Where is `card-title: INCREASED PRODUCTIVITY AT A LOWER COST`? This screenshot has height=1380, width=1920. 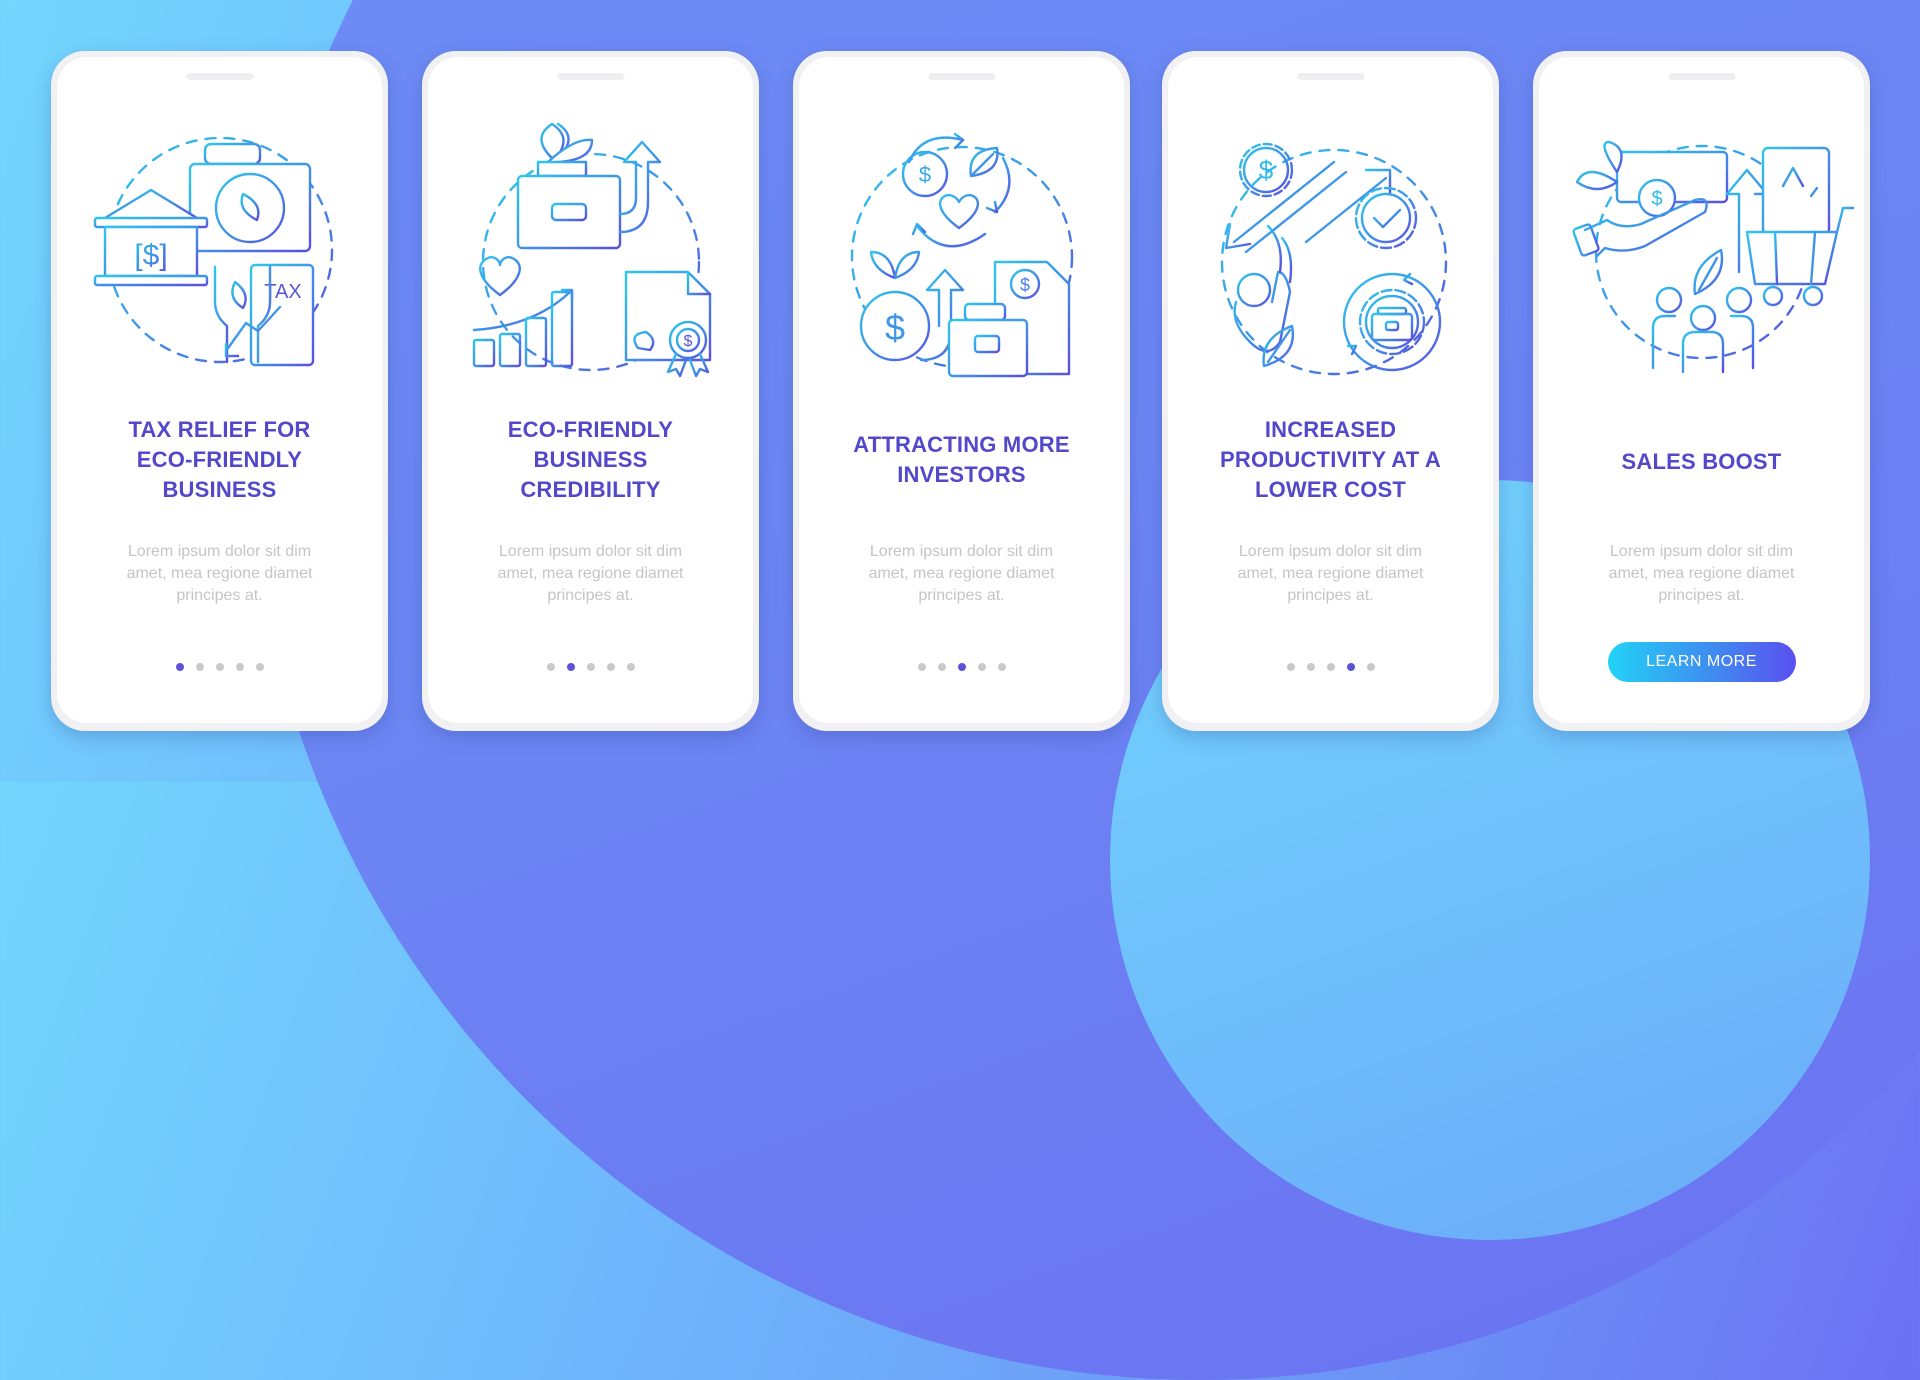
card-title: INCREASED PRODUCTIVITY AT A LOWER COST is located at coordinates (1330, 459).